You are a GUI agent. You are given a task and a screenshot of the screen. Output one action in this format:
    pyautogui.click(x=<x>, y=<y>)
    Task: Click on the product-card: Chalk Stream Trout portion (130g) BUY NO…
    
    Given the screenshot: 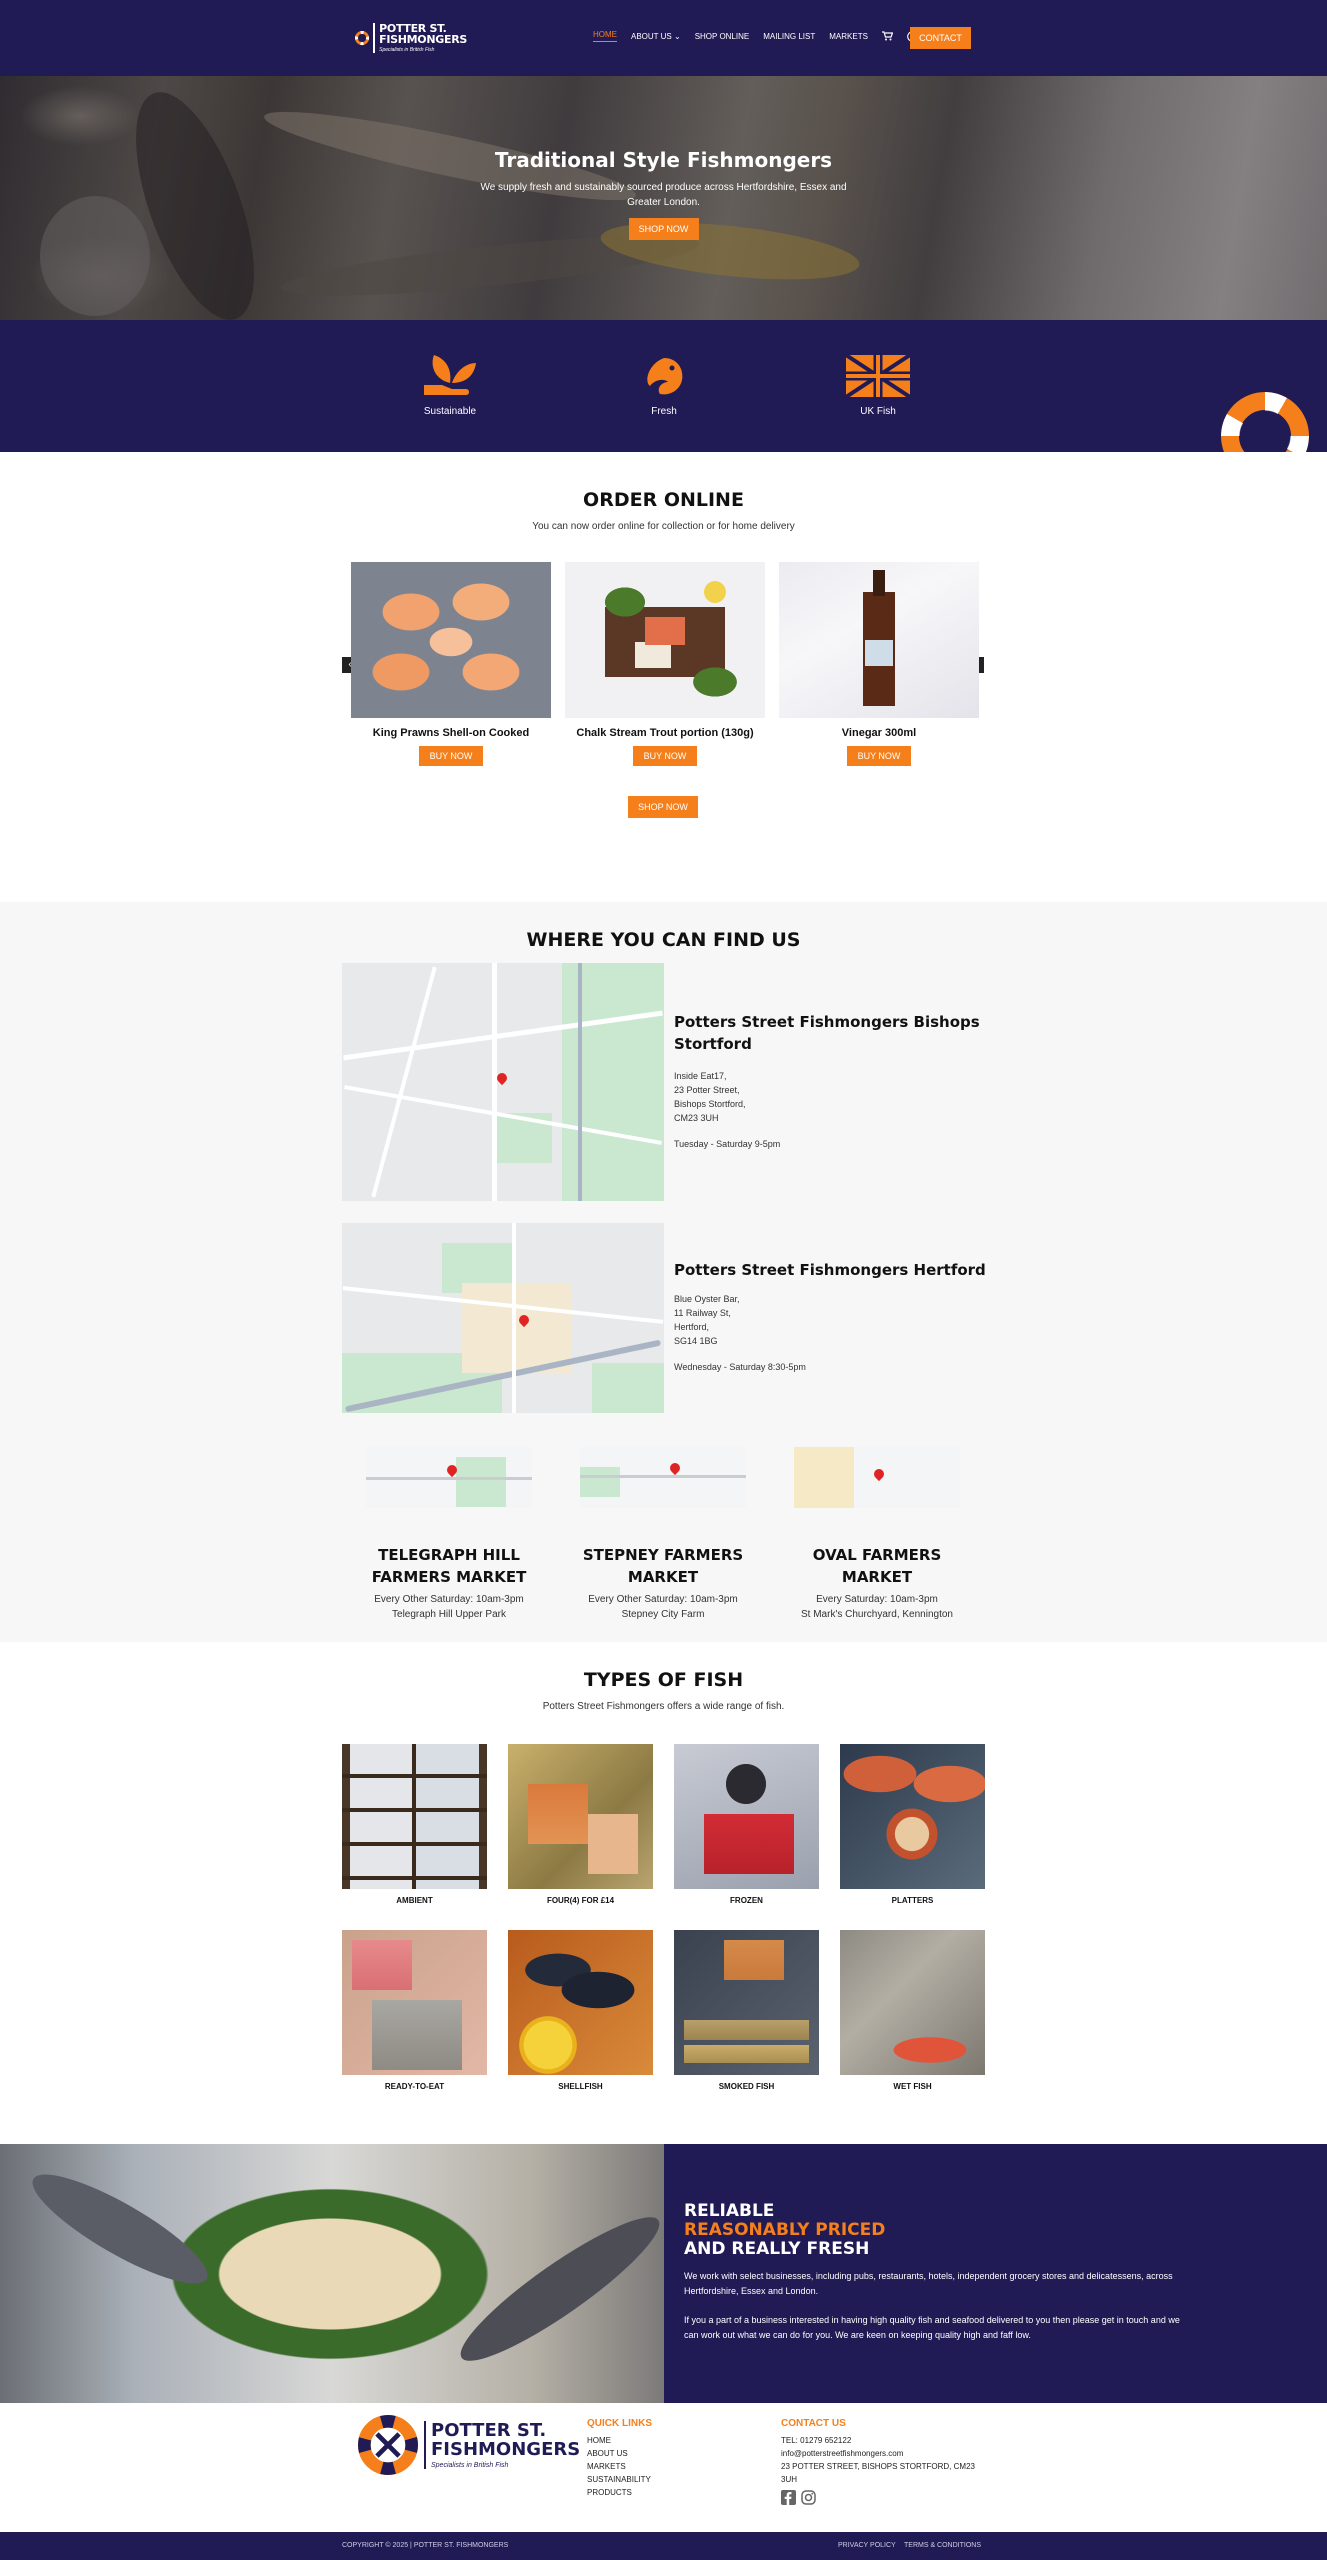 What is the action you would take?
    pyautogui.click(x=665, y=664)
    